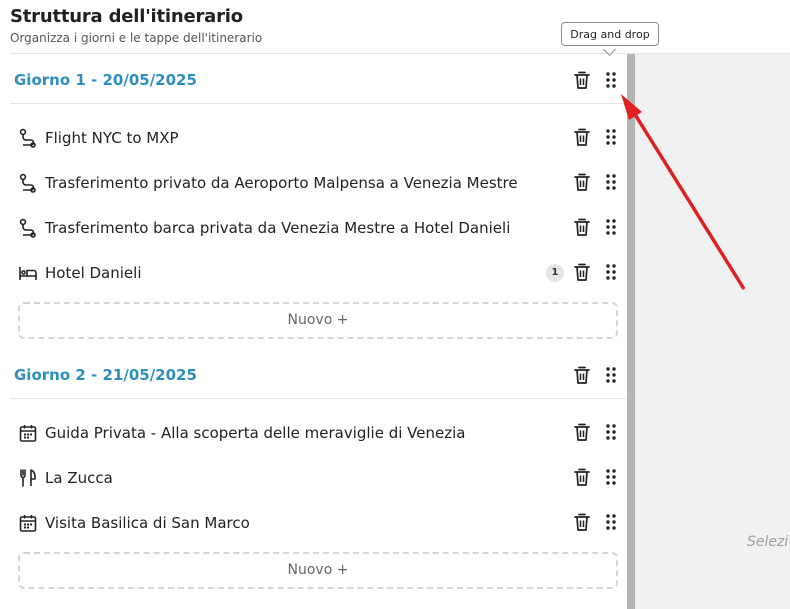  What do you see at coordinates (105, 80) in the screenshot?
I see `day-title: Giorno 1 - 20/05/2025` at bounding box center [105, 80].